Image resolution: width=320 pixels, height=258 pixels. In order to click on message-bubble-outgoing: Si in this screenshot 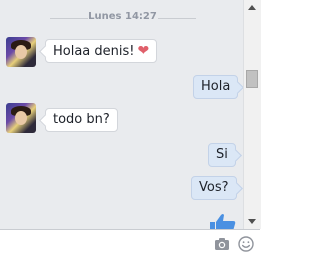, I will do `click(222, 155)`.